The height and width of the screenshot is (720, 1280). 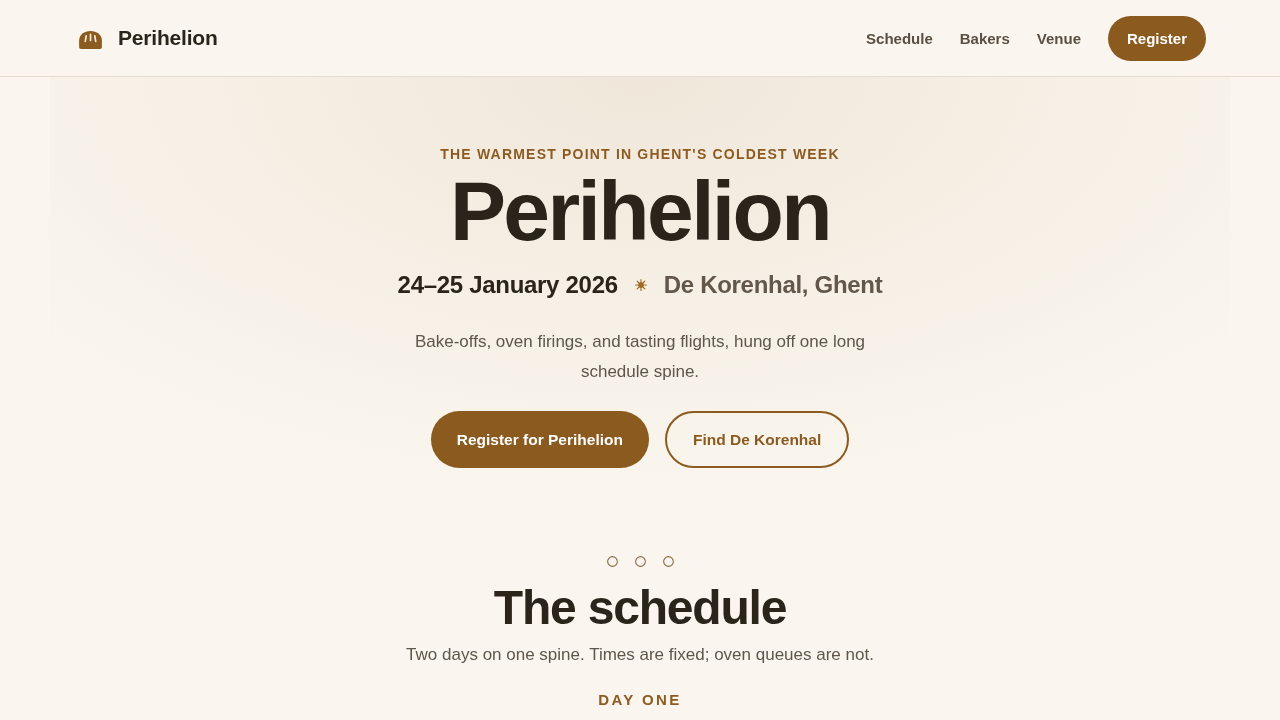 What do you see at coordinates (640, 285) in the screenshot?
I see `sun-icon` at bounding box center [640, 285].